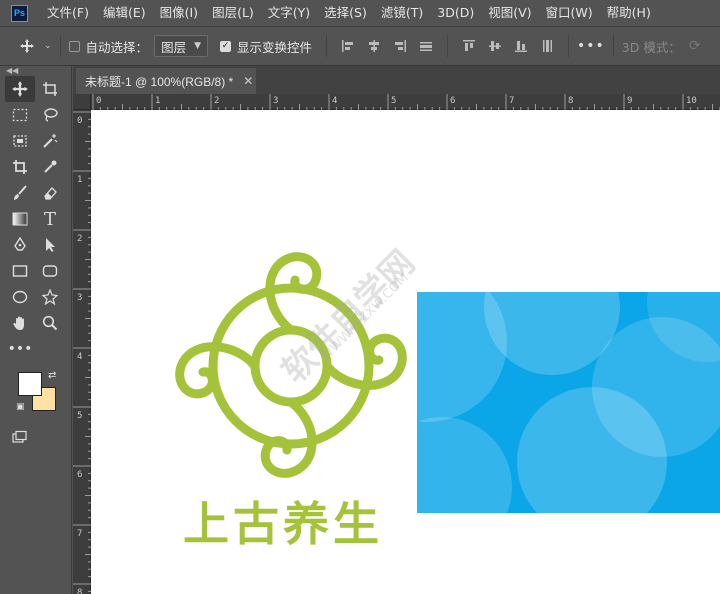  What do you see at coordinates (521, 46) in the screenshot?
I see `align-bottom-icon` at bounding box center [521, 46].